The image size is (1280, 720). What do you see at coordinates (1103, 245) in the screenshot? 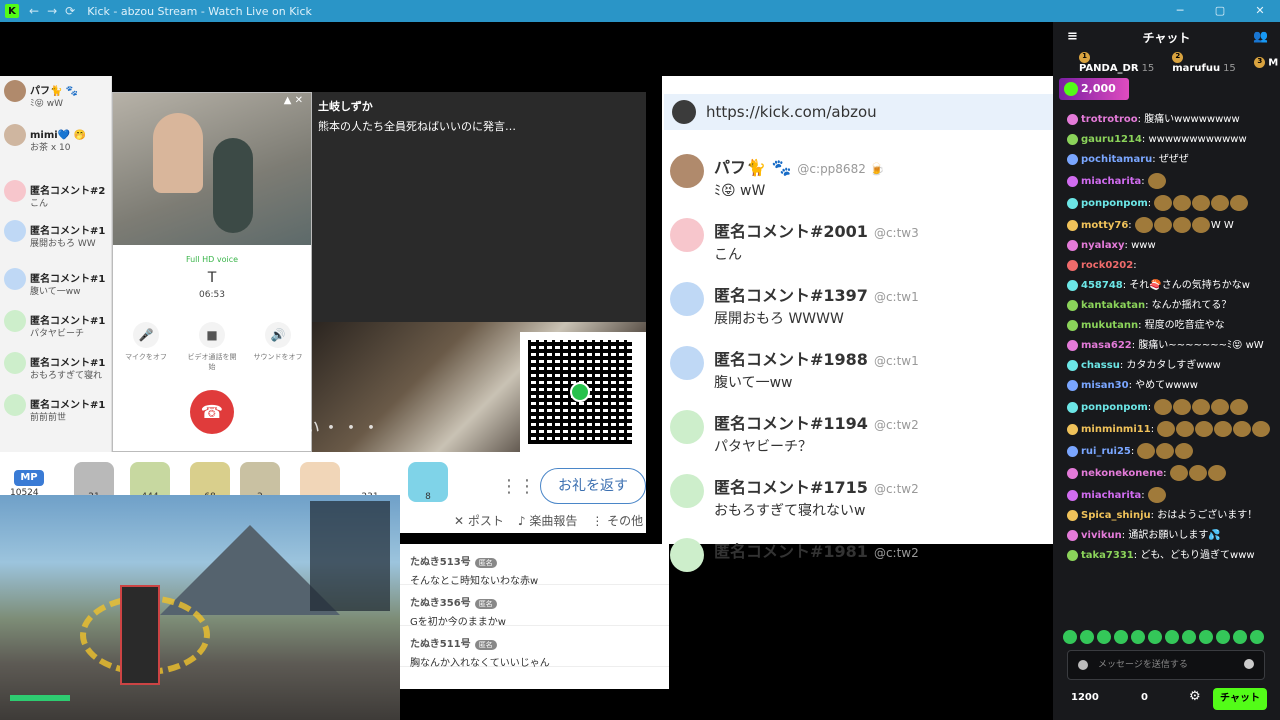
I see `chat-username: nyalaxy` at bounding box center [1103, 245].